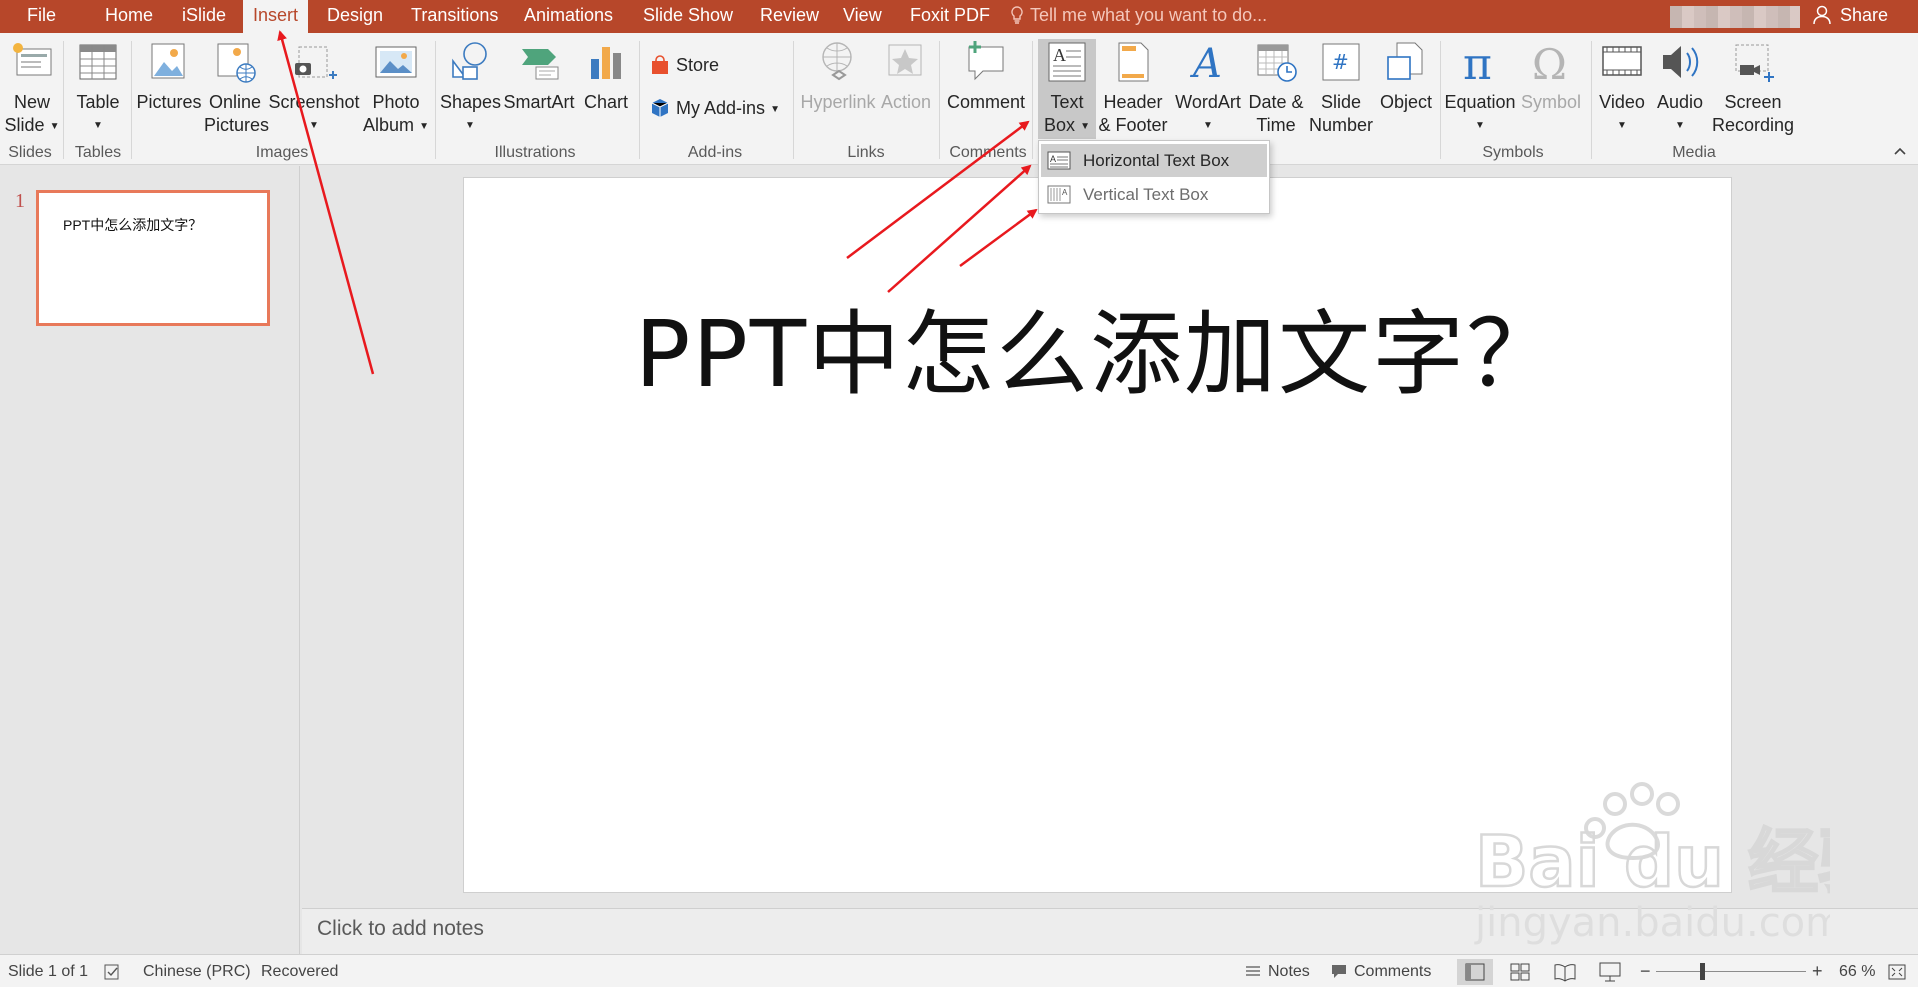 This screenshot has height=987, width=1918. I want to click on horizontal-text-box-label: Horizontal Text Box, so click(1156, 160).